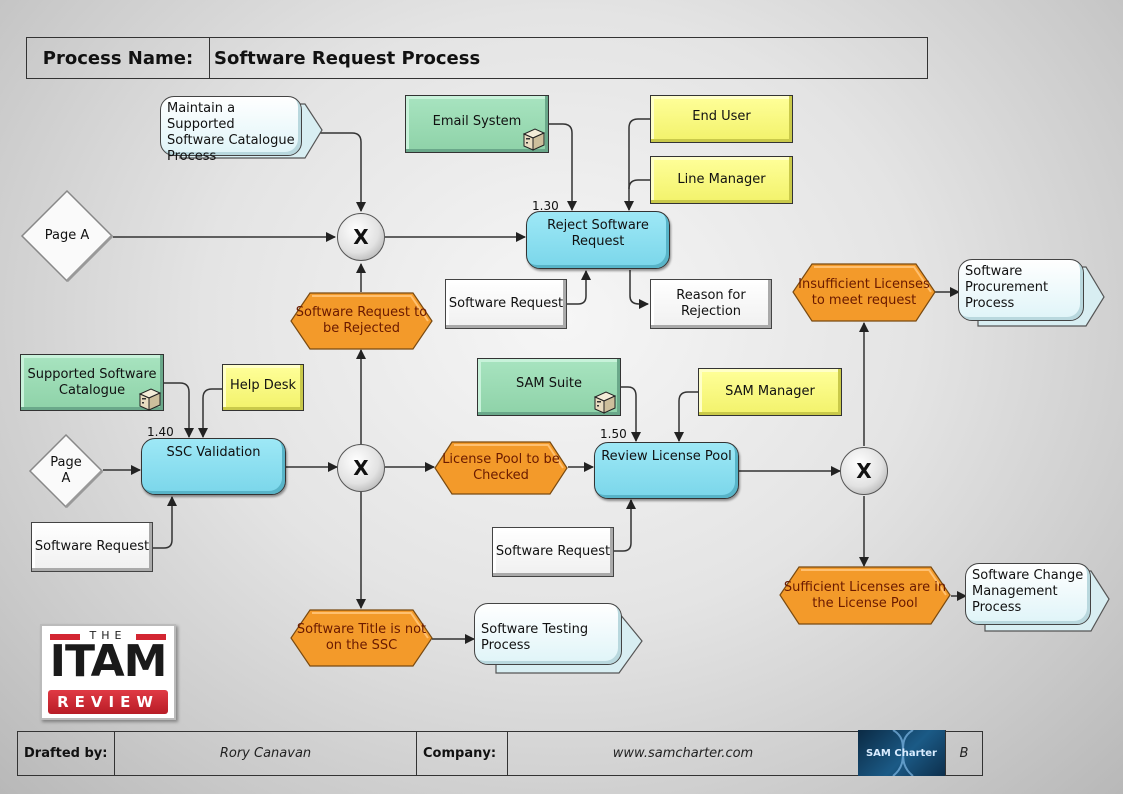 The image size is (1123, 794). I want to click on sam-charter-label: SAM Charter, so click(901, 753).